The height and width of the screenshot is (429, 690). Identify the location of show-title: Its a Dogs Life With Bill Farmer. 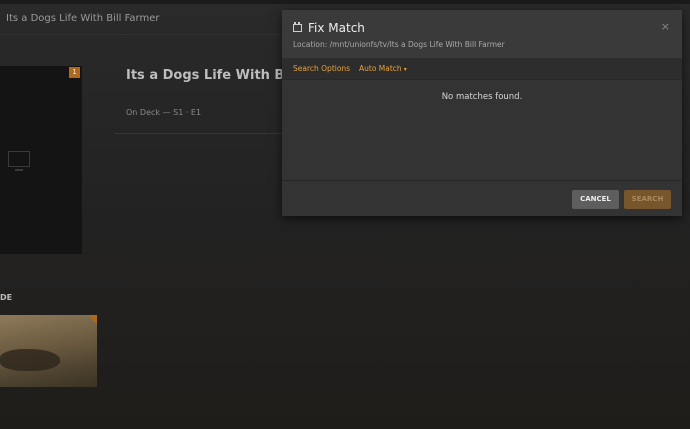
(206, 75).